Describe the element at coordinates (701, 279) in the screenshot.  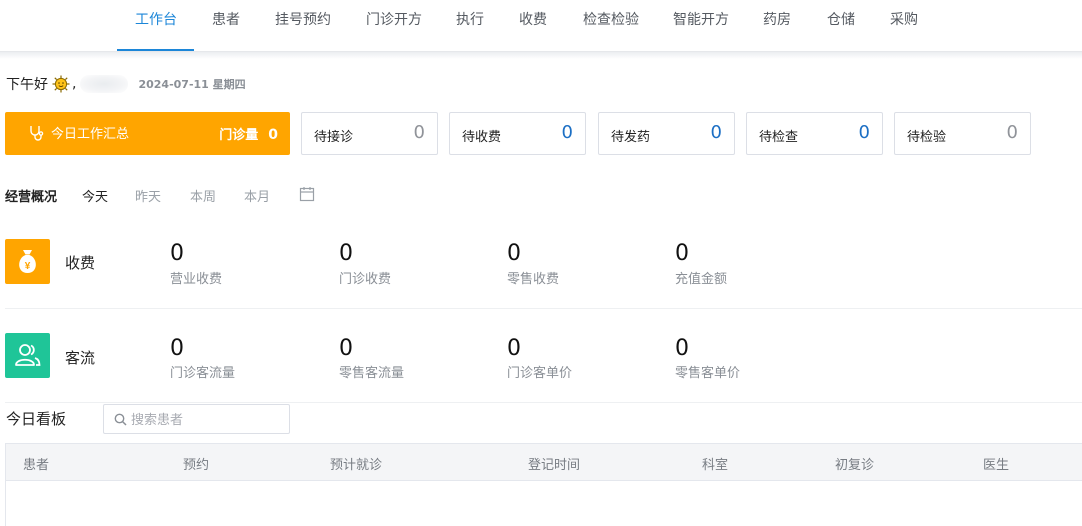
I see `recharge-amount-label: 充值金额` at that location.